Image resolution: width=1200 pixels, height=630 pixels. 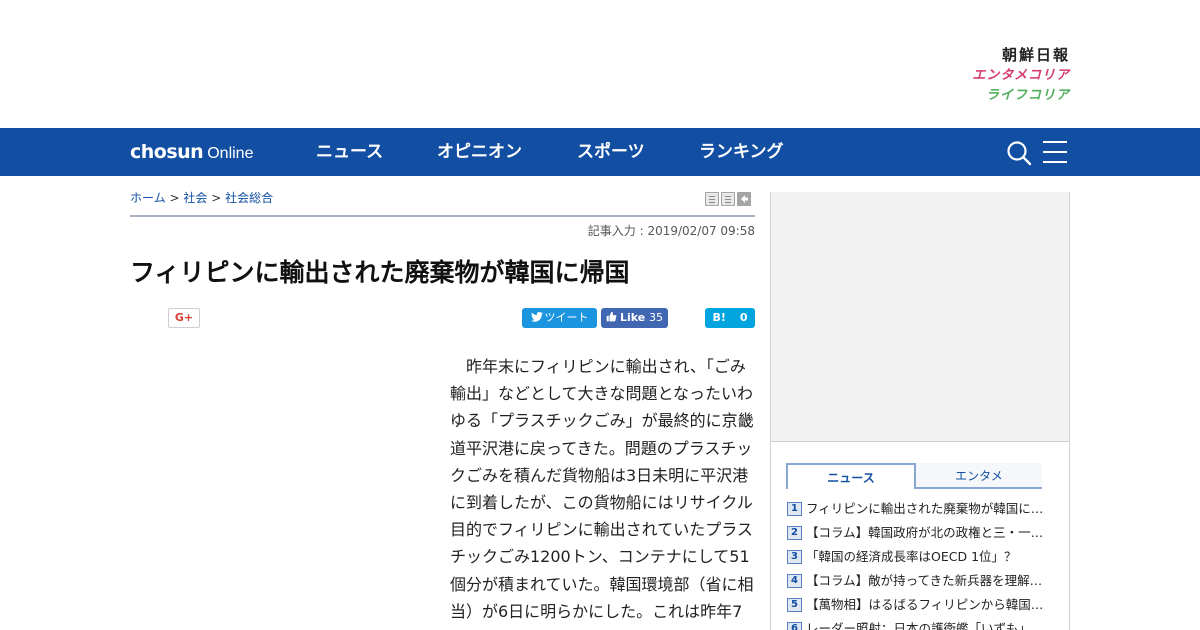 What do you see at coordinates (743, 317) in the screenshot?
I see `hatena-count: 0` at bounding box center [743, 317].